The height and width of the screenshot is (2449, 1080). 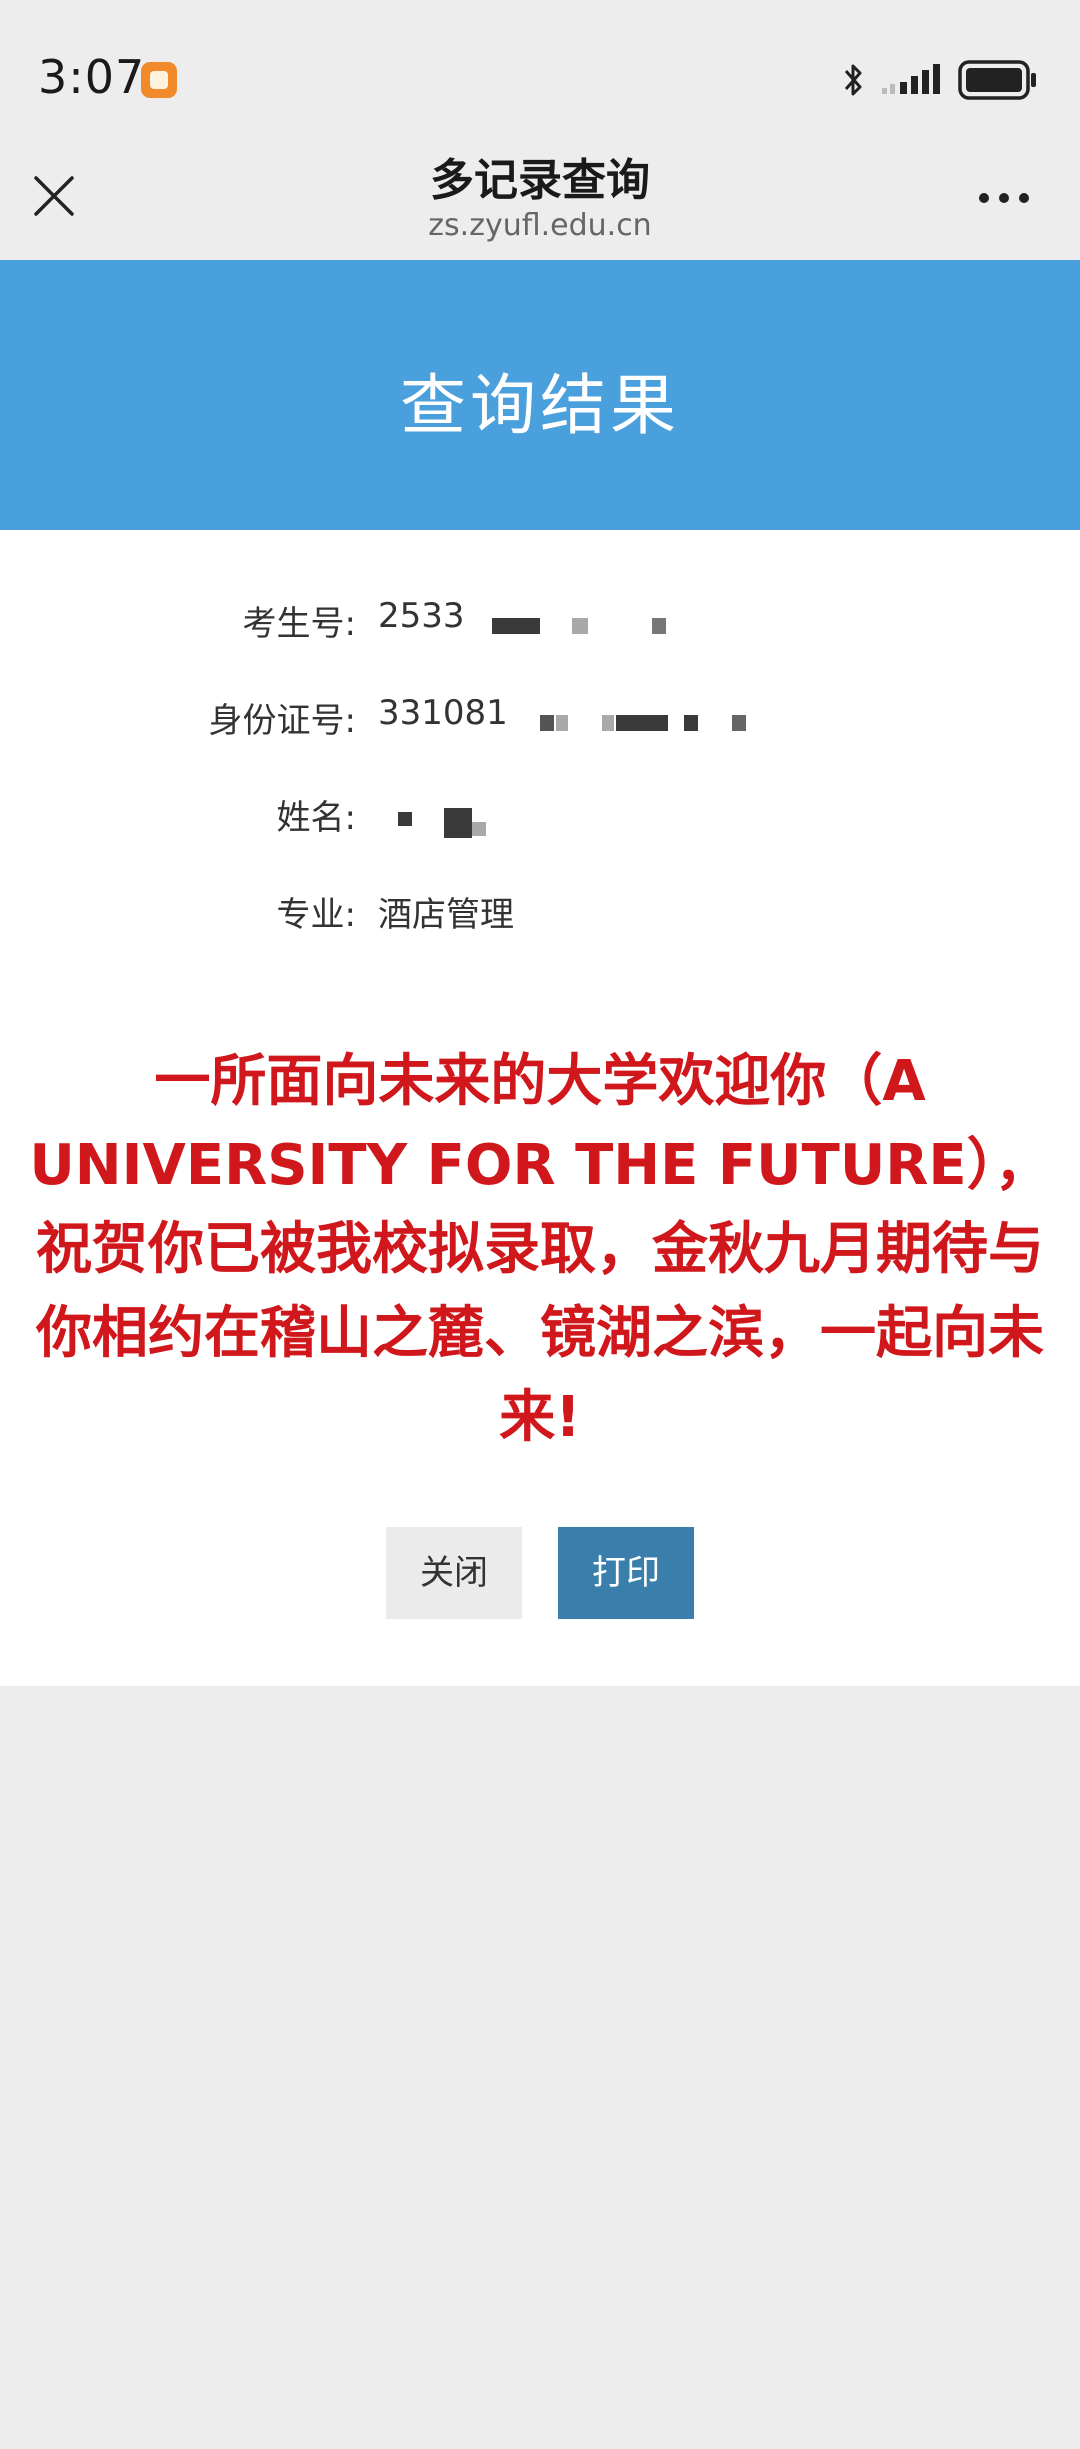 I want to click on info-row-id: 身份证号: 331081, so click(x=540, y=723).